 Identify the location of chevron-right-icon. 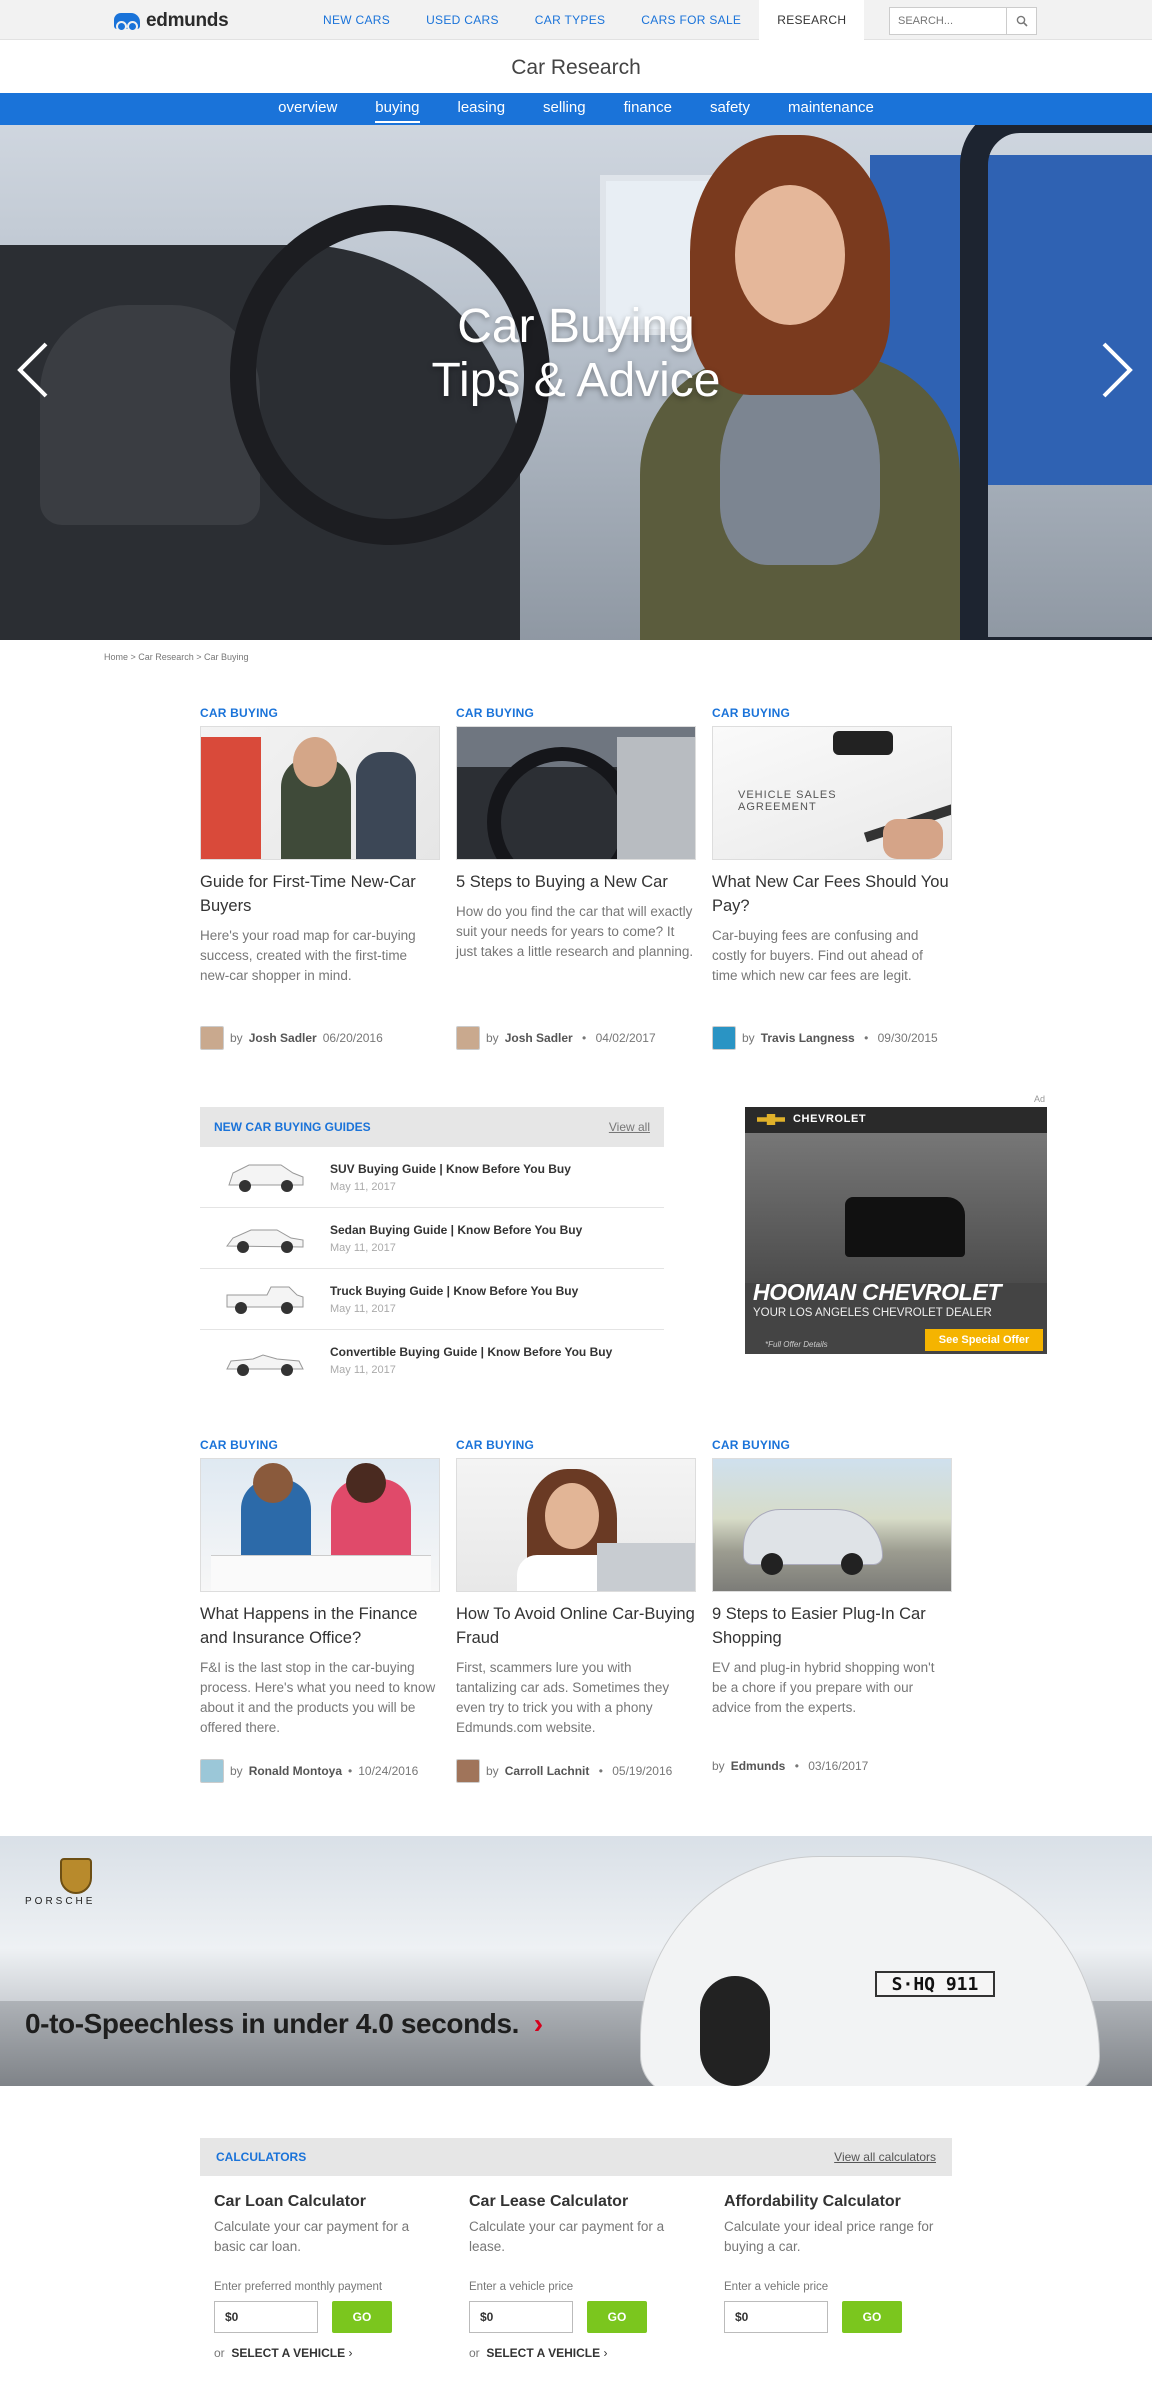
(1116, 370).